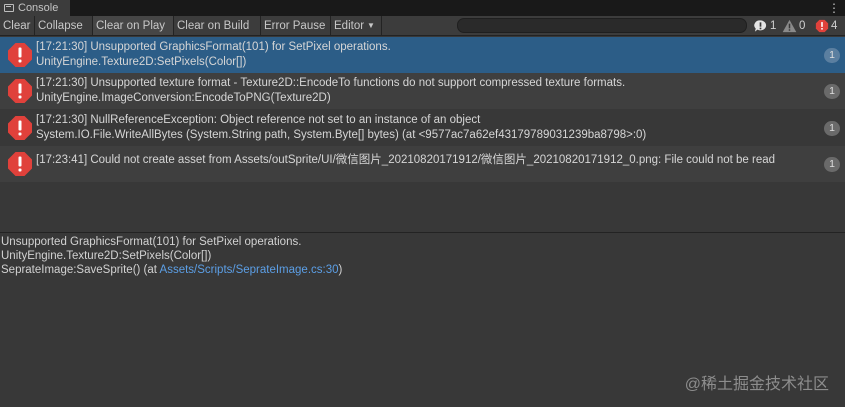  I want to click on info-count-toggle: 1, so click(764, 26).